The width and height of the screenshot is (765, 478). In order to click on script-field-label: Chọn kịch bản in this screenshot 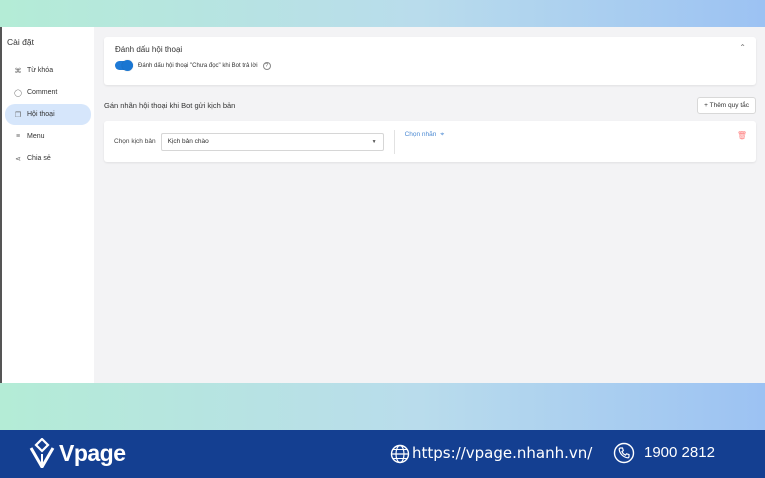, I will do `click(135, 141)`.